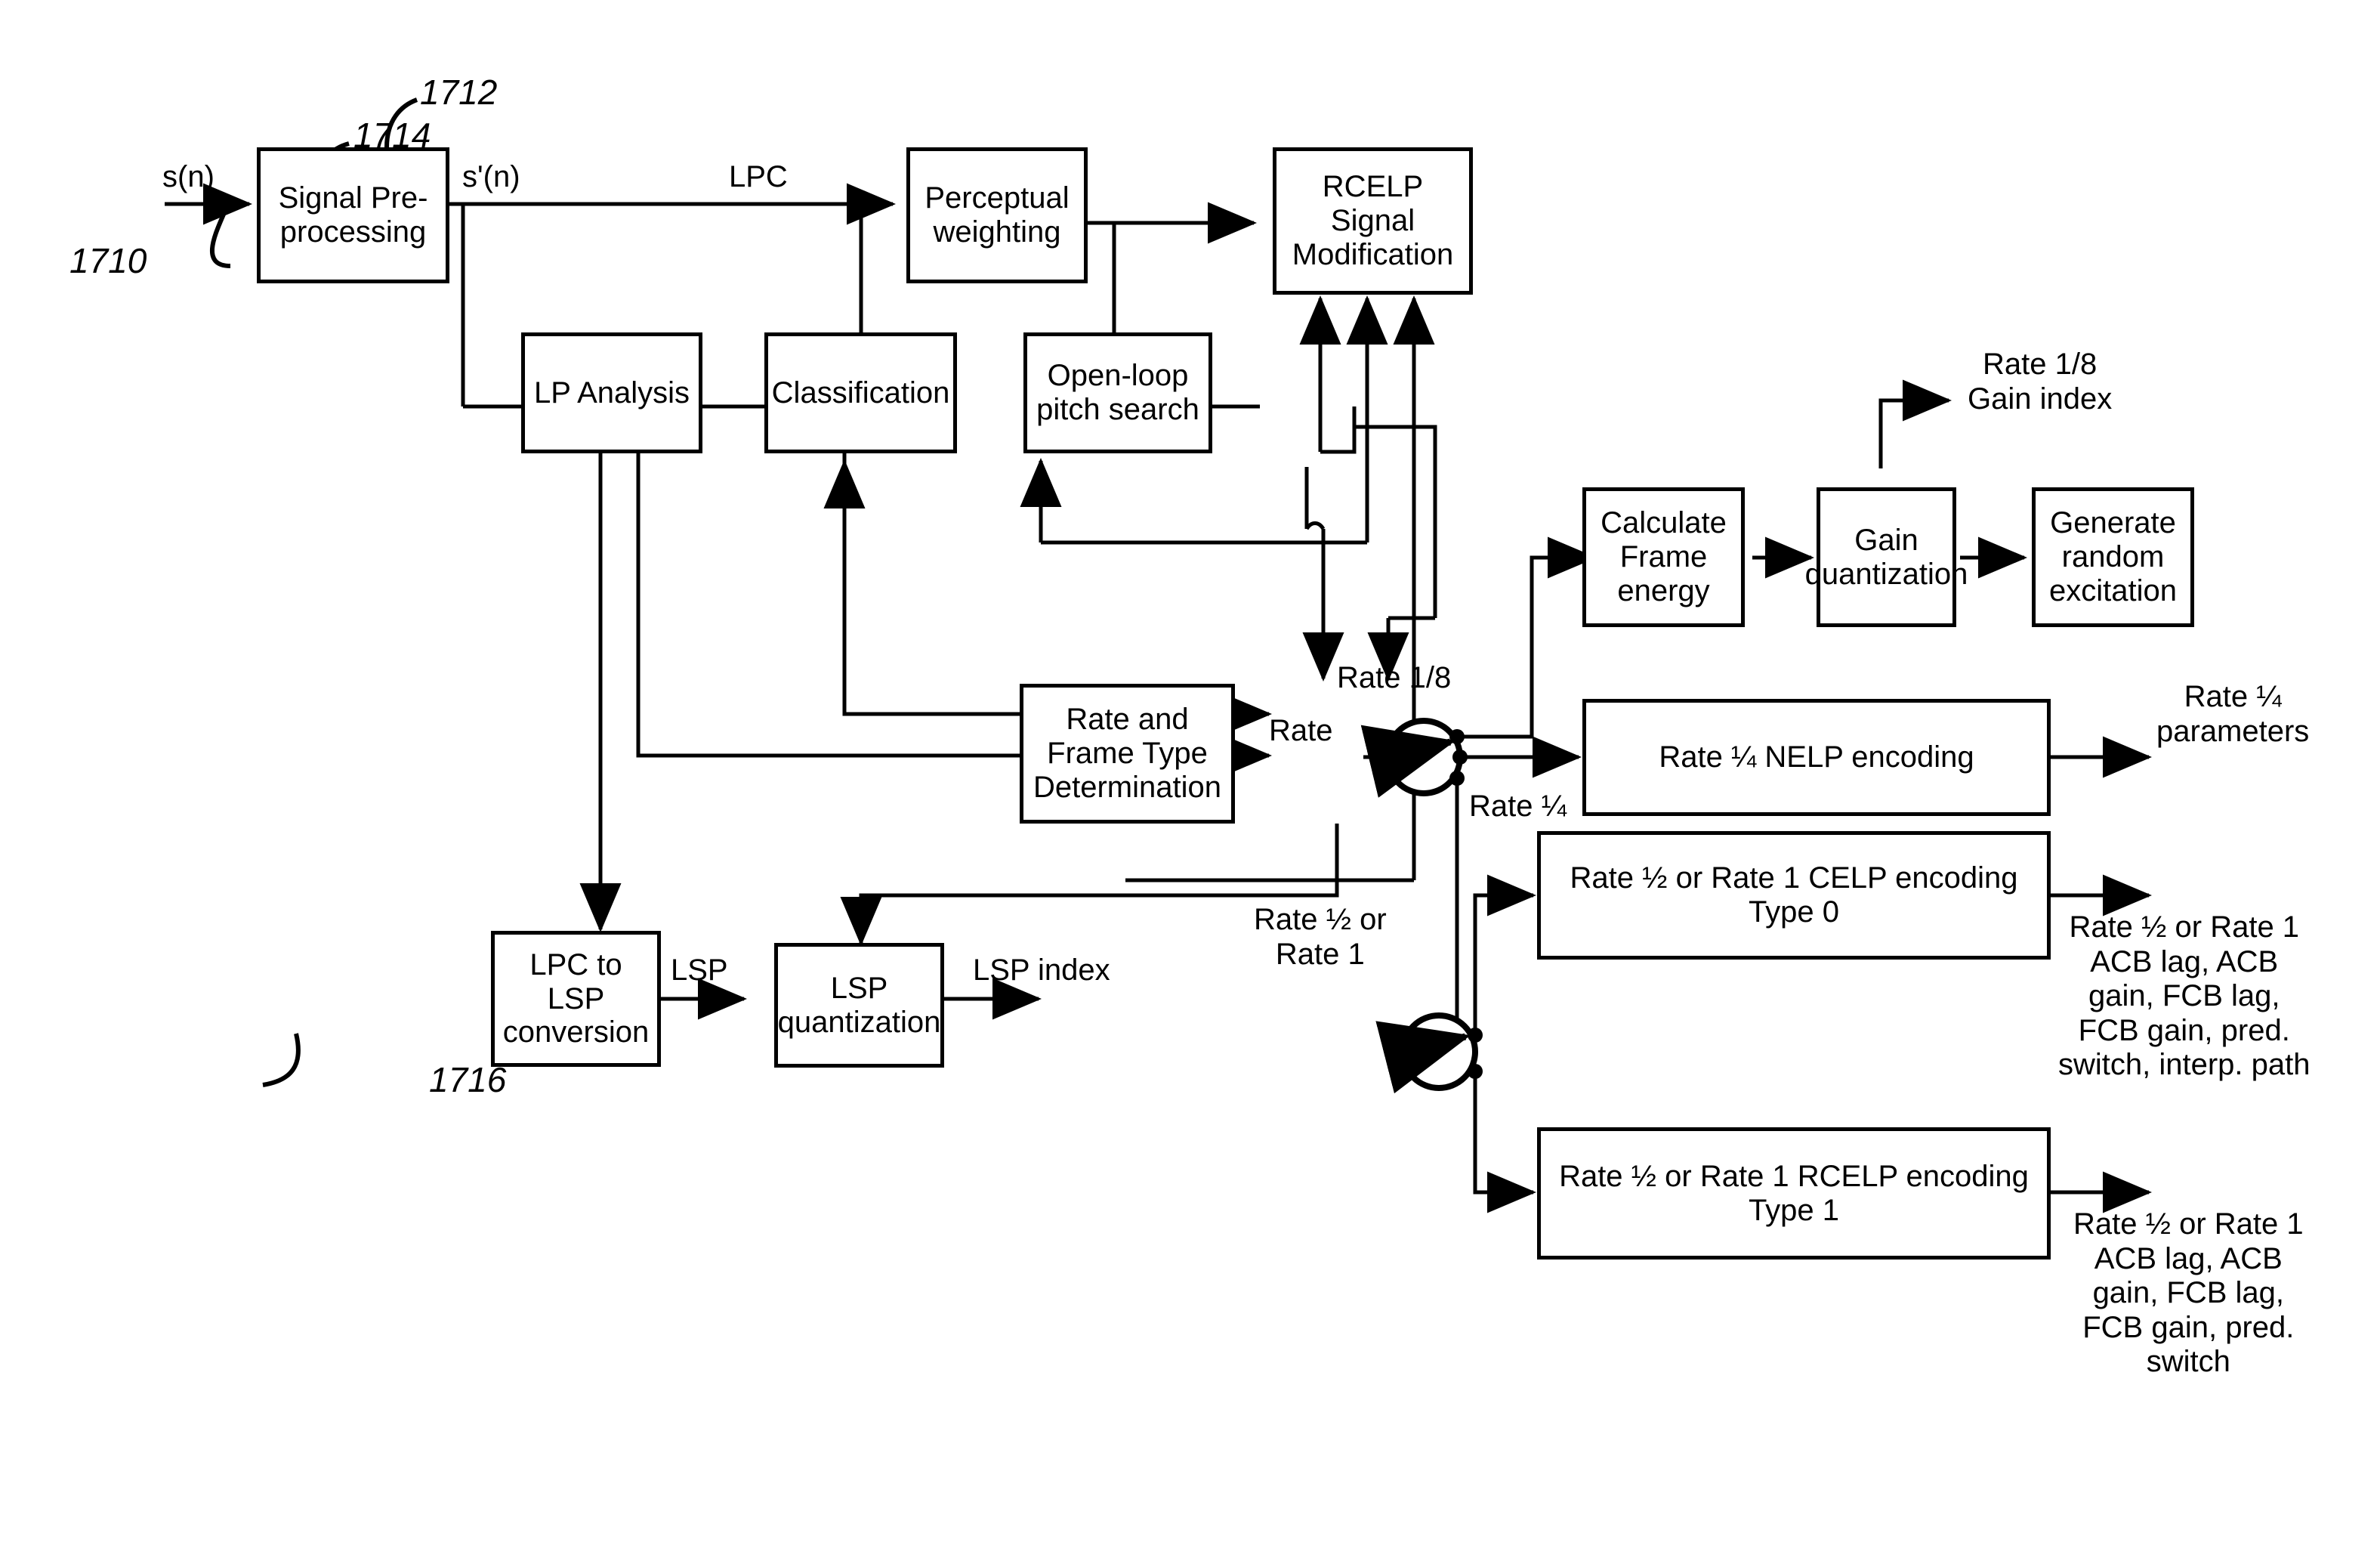 The width and height of the screenshot is (2380, 1564). Describe the element at coordinates (2113, 523) in the screenshot. I see `block-generate-random-excitation-line1: Generate` at that location.